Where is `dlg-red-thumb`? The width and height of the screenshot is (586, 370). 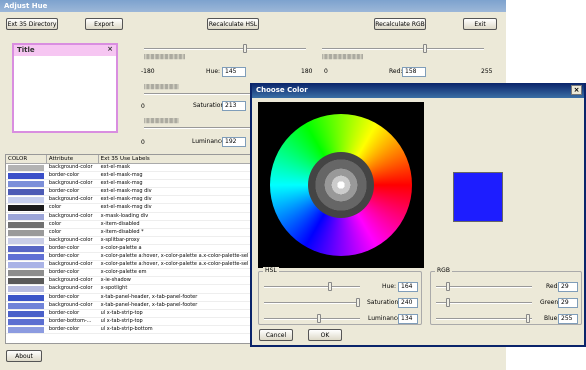 dlg-red-thumb is located at coordinates (448, 286).